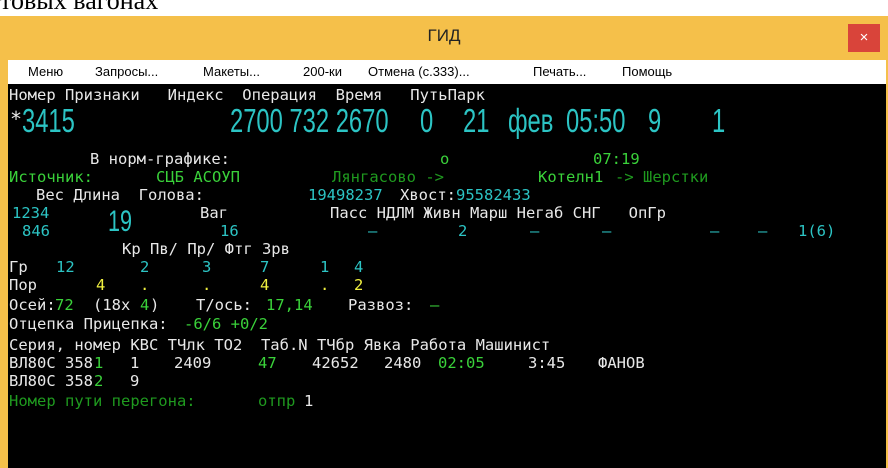 This screenshot has height=468, width=888. What do you see at coordinates (99, 363) in the screenshot?
I see `loco1-digit: 1` at bounding box center [99, 363].